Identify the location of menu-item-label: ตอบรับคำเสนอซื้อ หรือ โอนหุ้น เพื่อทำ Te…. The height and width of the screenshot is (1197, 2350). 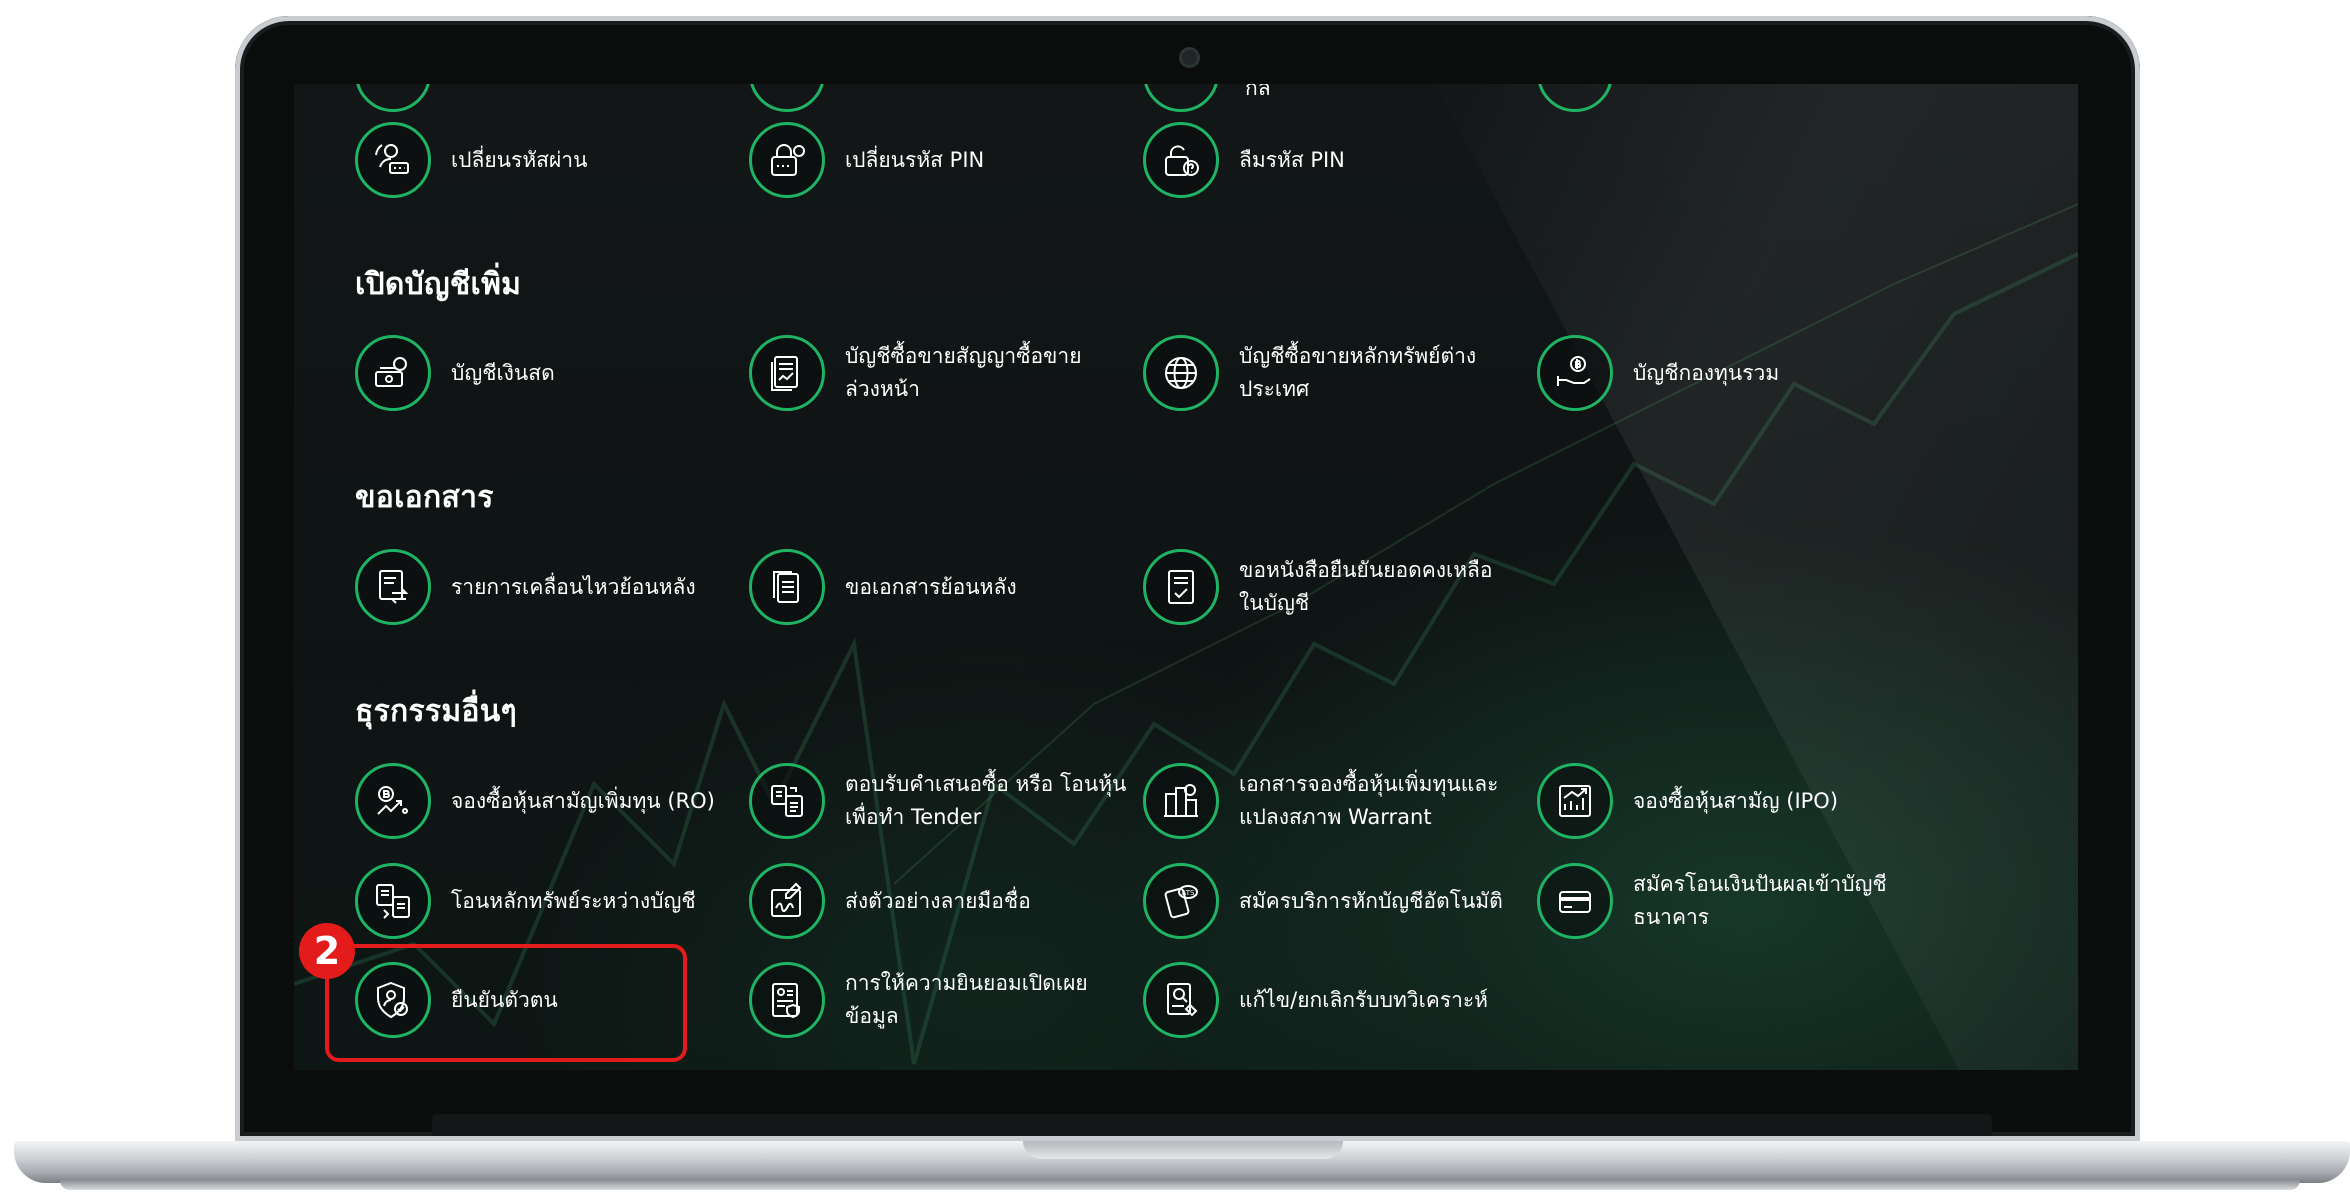
(986, 800).